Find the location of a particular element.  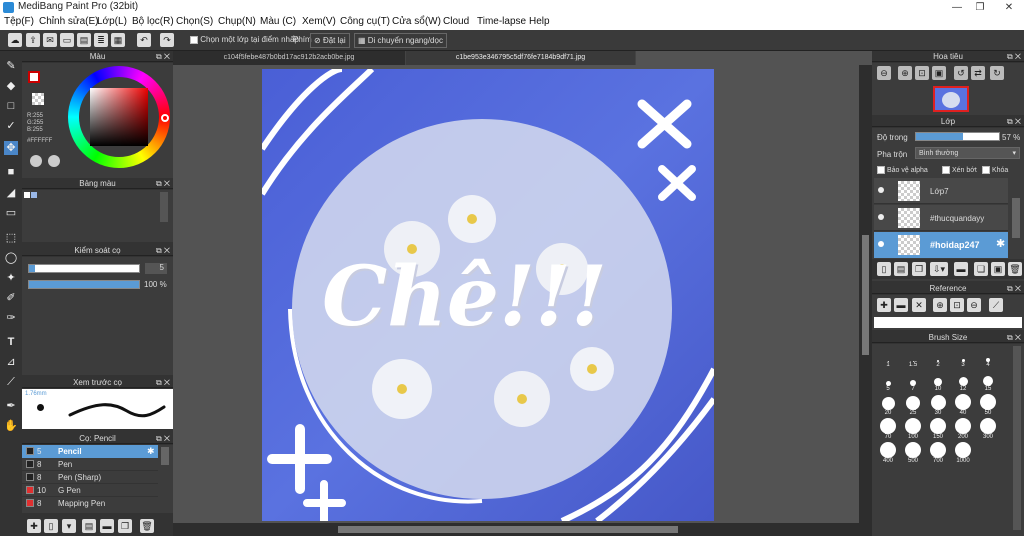

doc-tab-2: c1be953e346795c5df76fe7184b9df71.jpg is located at coordinates (521, 58).